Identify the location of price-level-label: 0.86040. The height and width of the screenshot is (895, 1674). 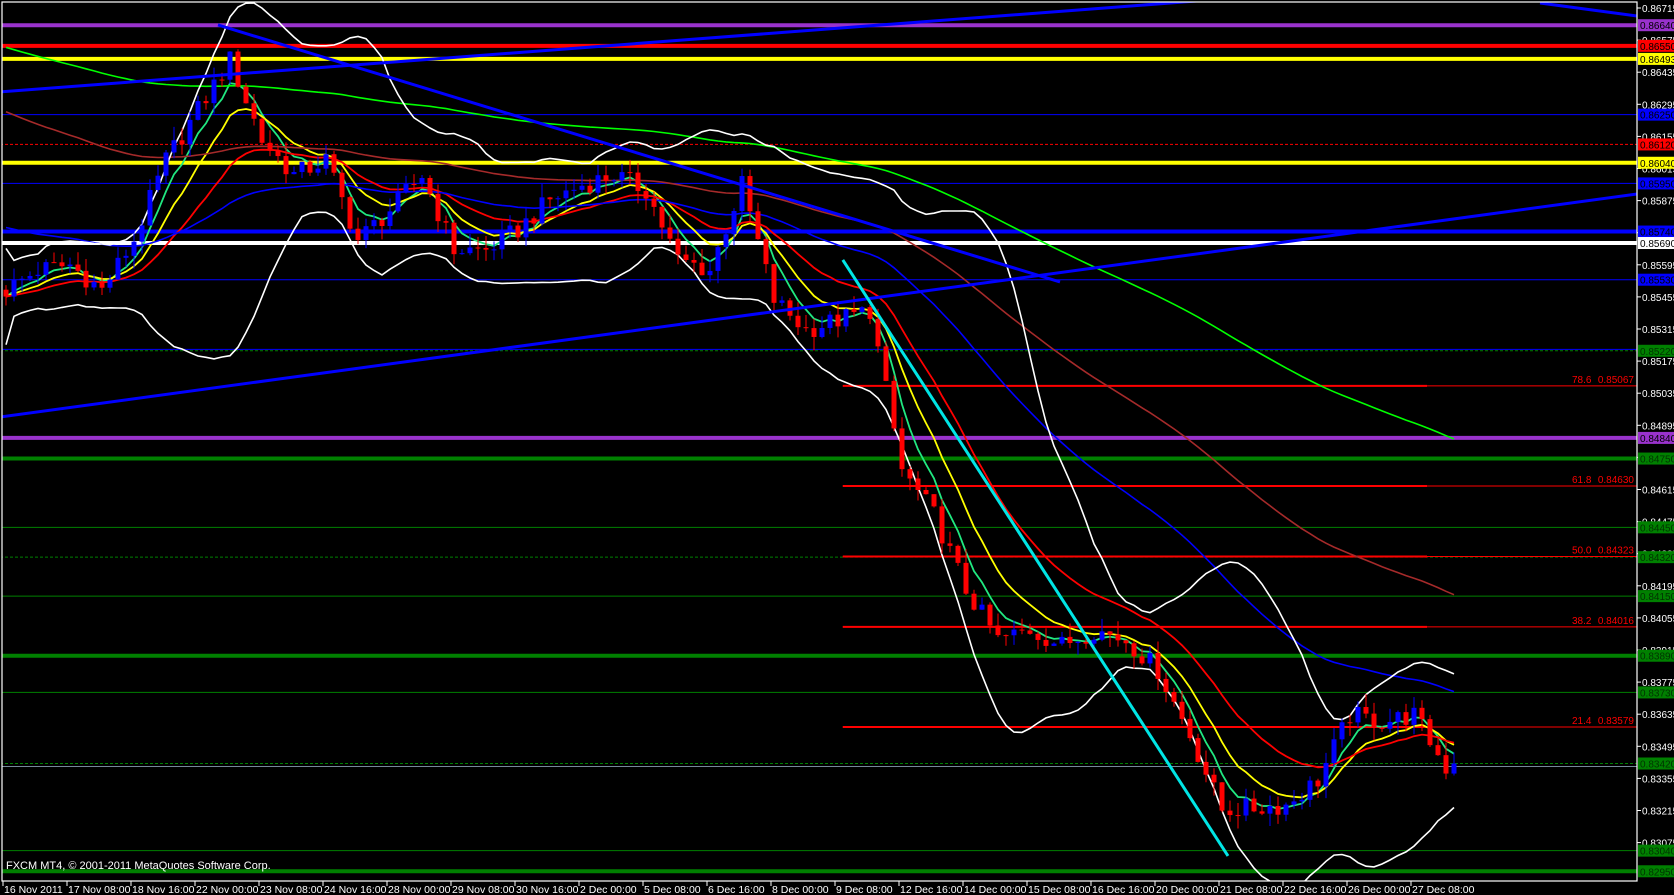
(1656, 163).